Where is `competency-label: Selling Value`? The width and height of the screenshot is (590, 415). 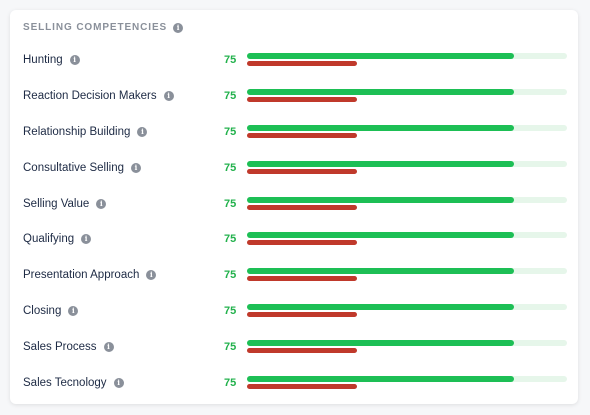 competency-label: Selling Value is located at coordinates (56, 203).